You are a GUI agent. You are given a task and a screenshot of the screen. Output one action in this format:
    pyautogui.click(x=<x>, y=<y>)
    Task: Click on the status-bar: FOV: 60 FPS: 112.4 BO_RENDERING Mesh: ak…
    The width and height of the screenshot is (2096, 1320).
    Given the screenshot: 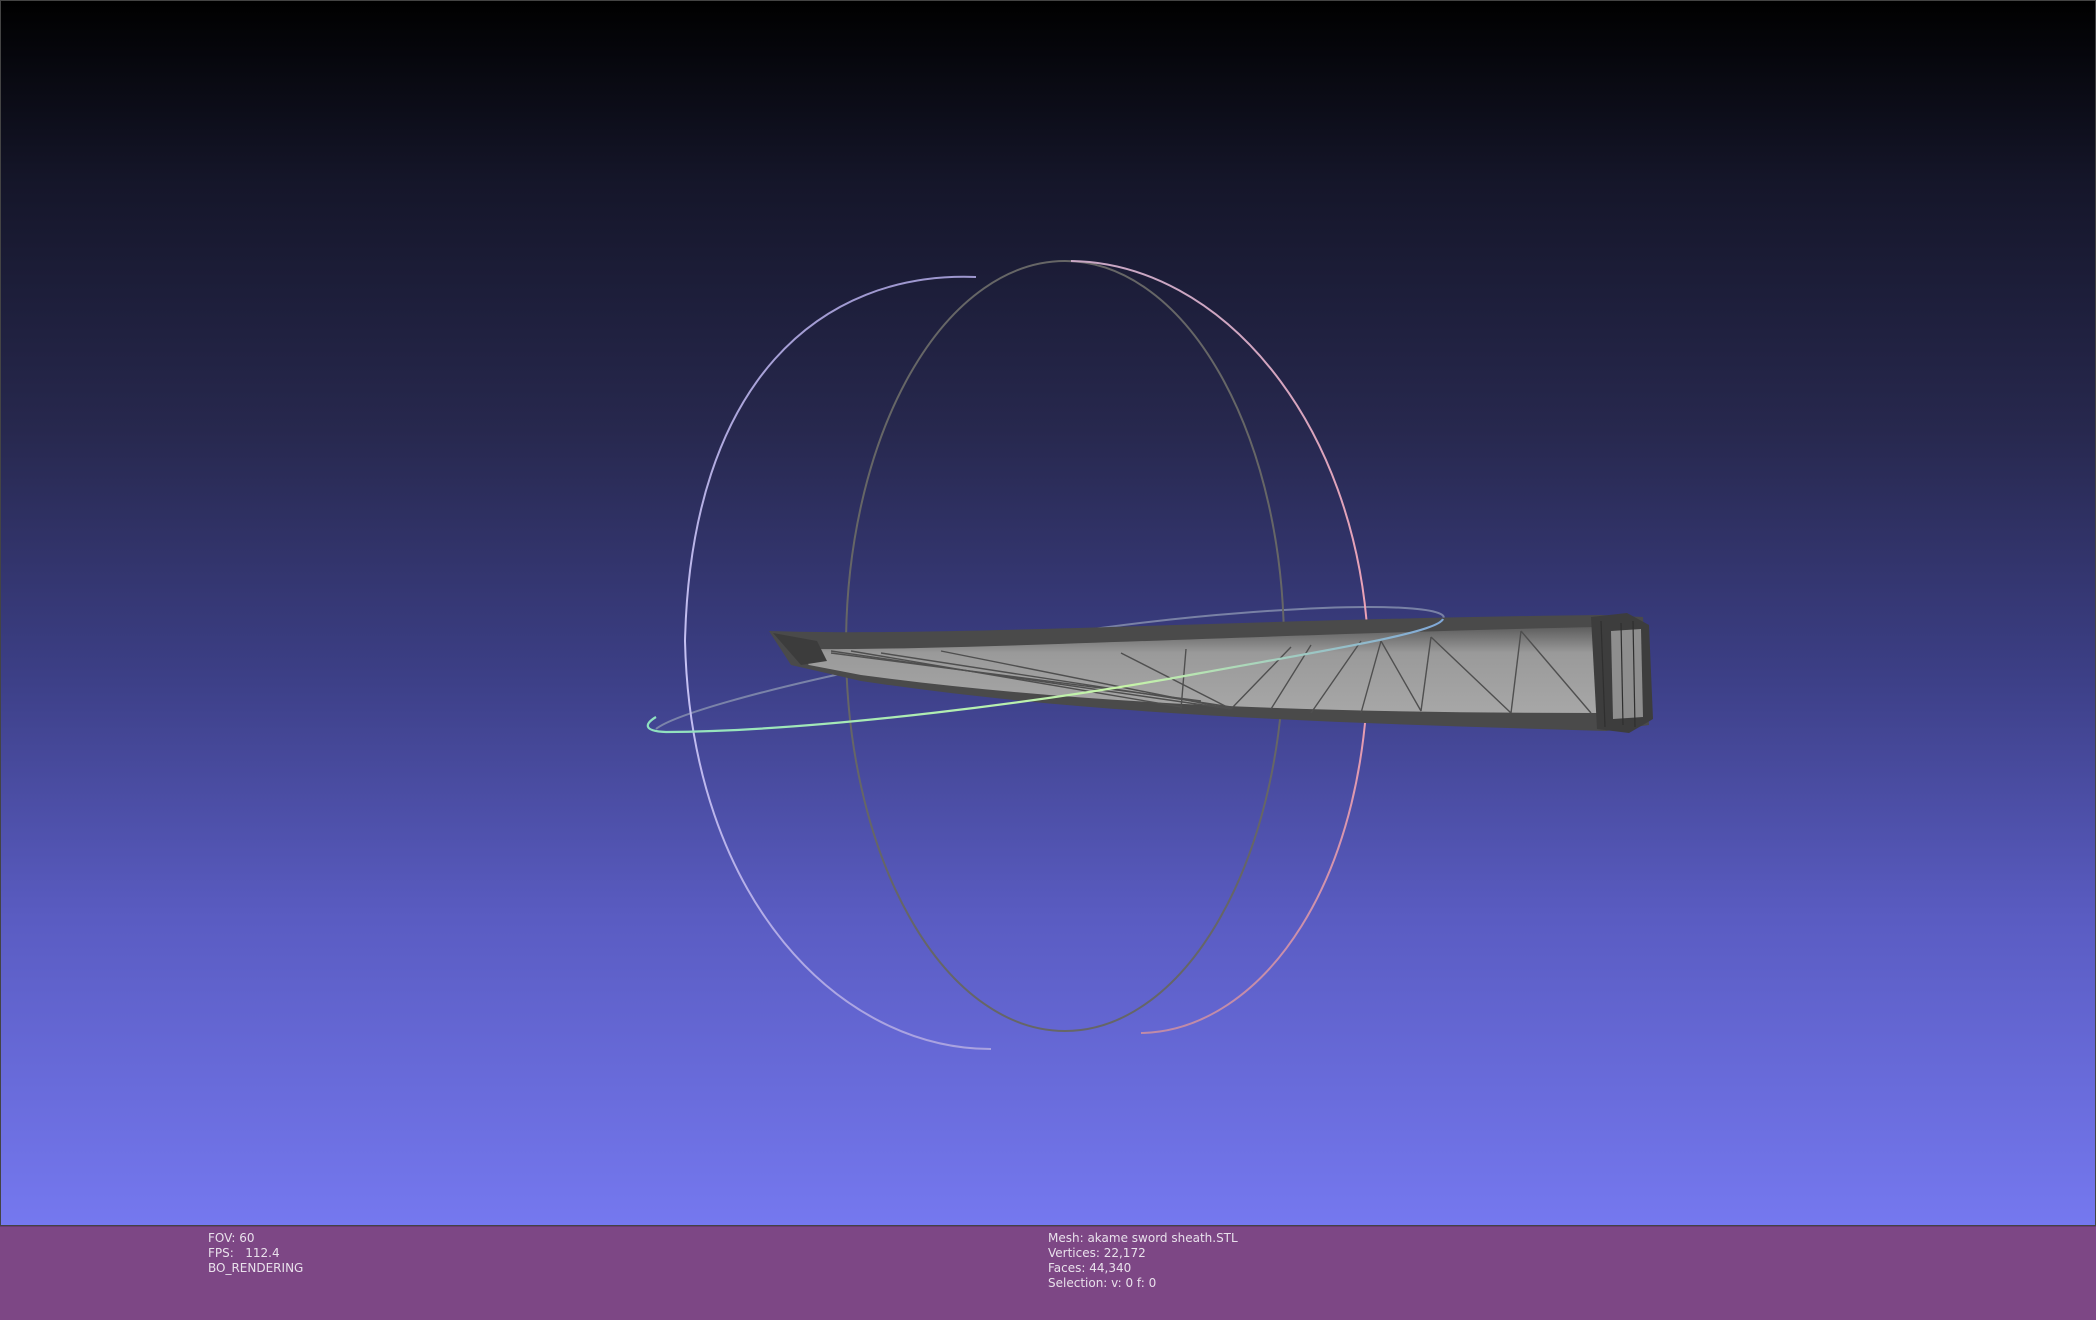 What is the action you would take?
    pyautogui.click(x=1048, y=1273)
    